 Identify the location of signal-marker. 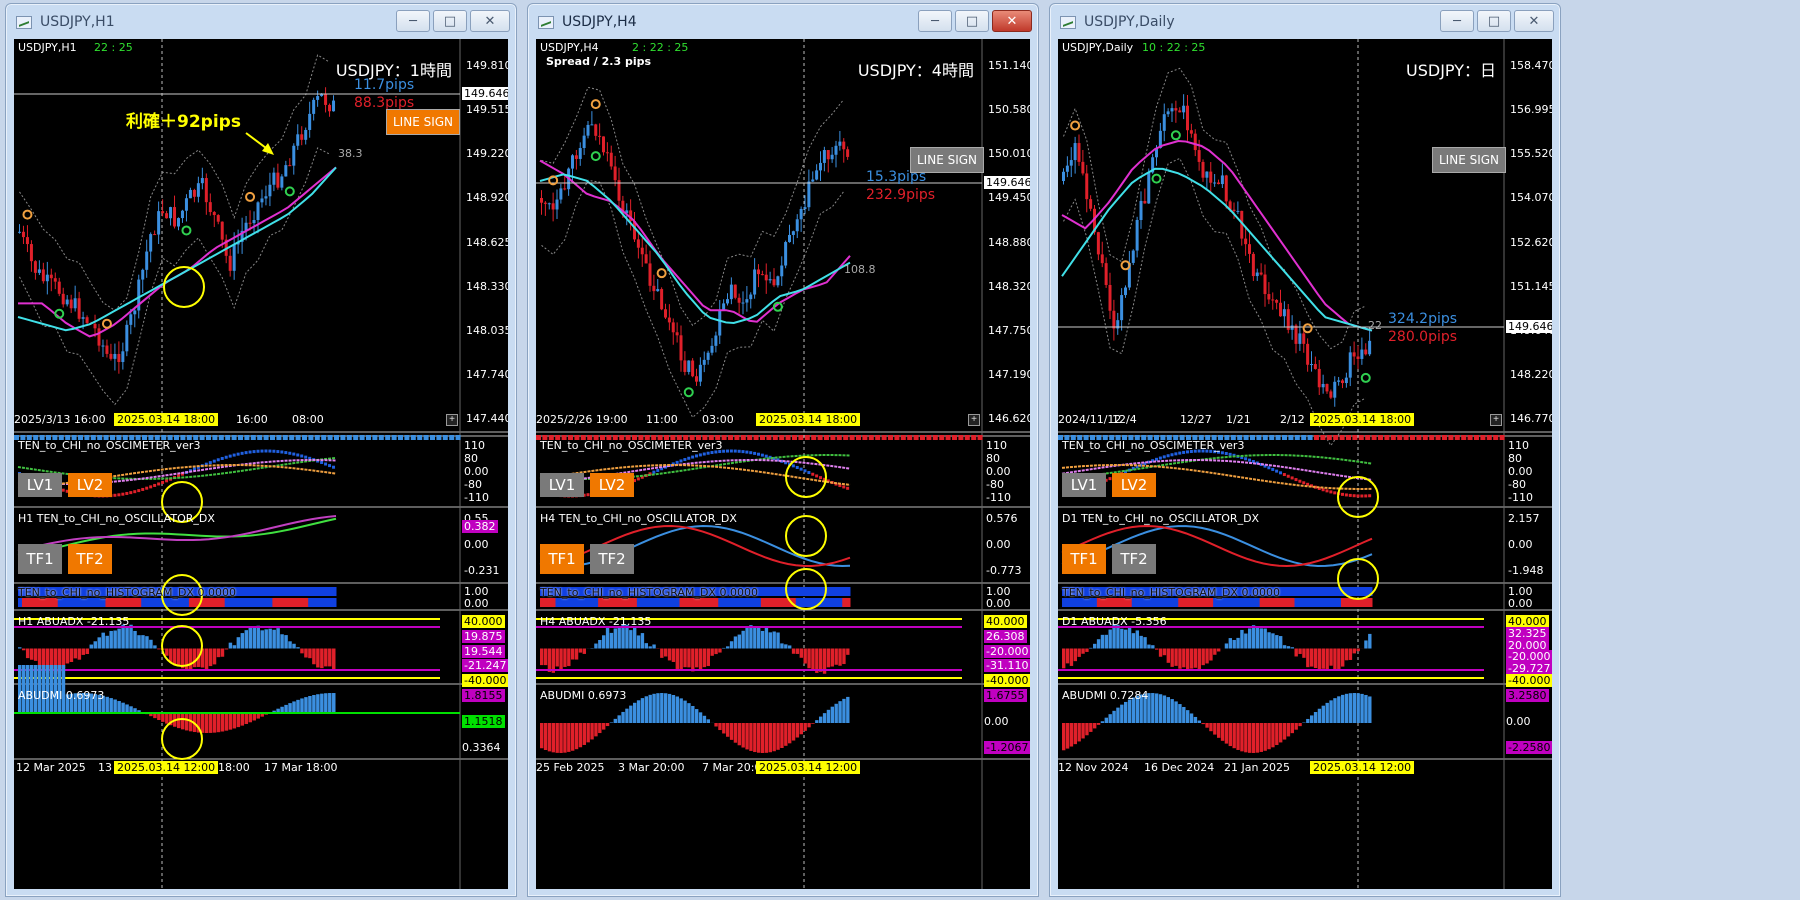
(1156, 178).